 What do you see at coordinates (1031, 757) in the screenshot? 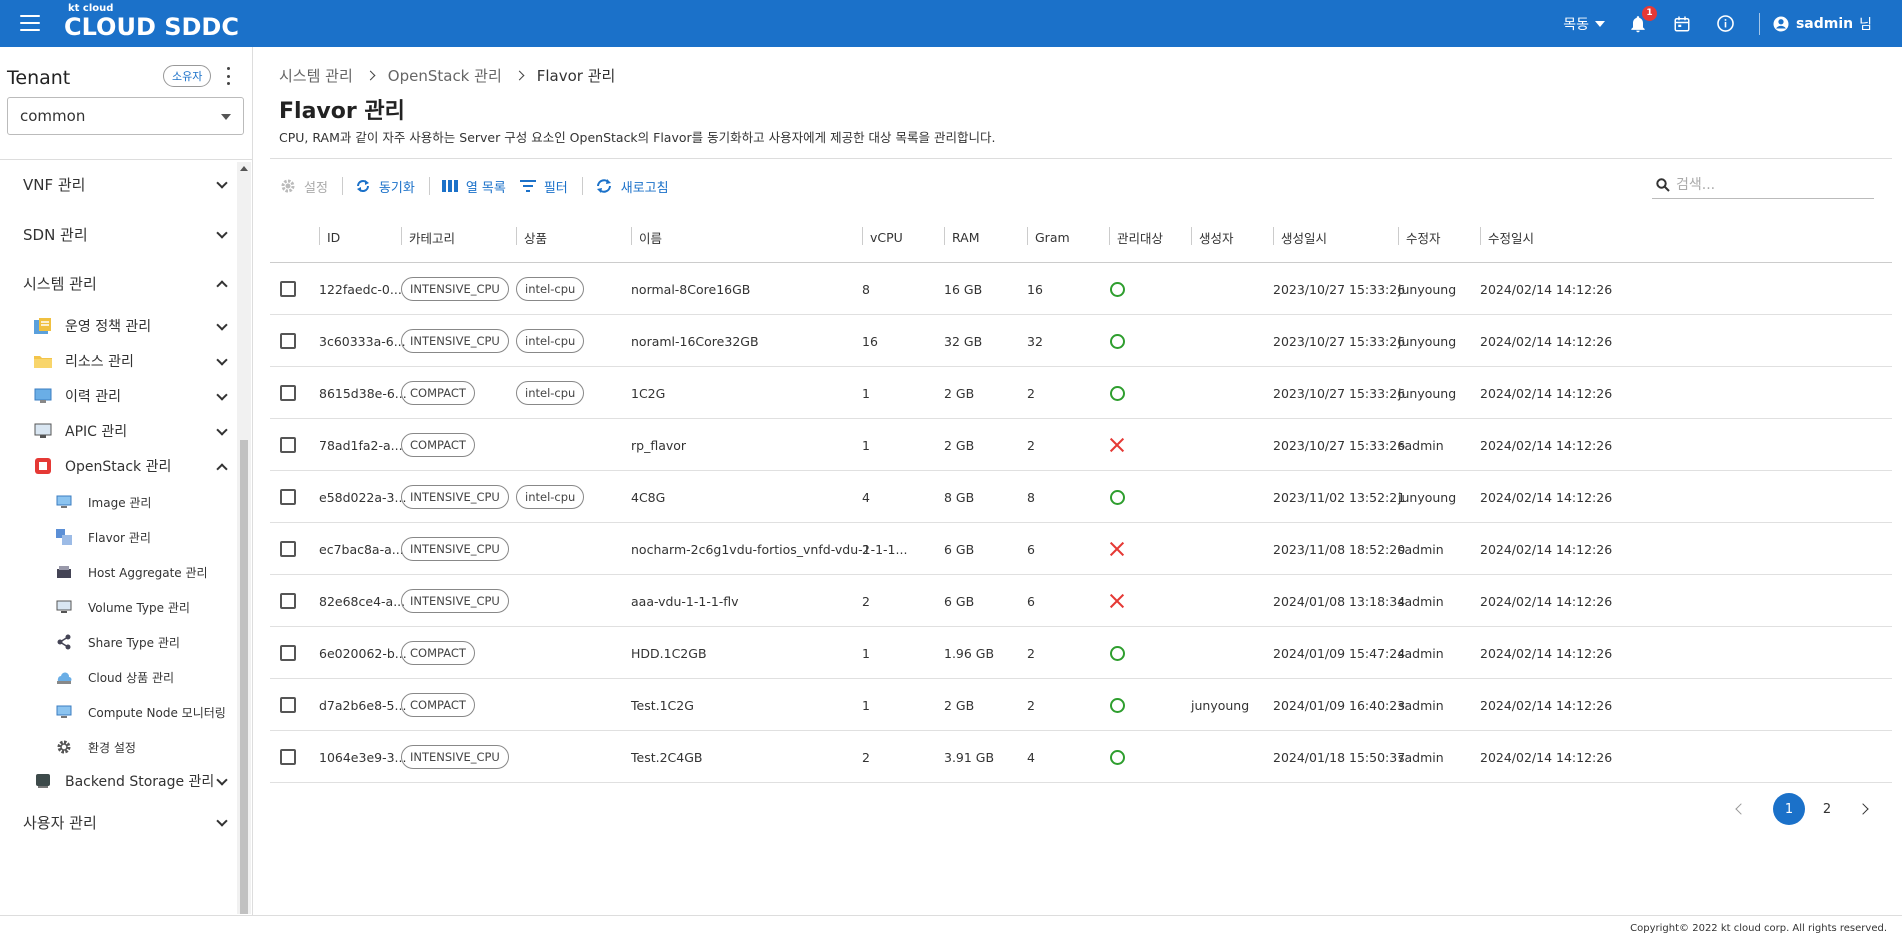
I see `cell-gram: 4` at bounding box center [1031, 757].